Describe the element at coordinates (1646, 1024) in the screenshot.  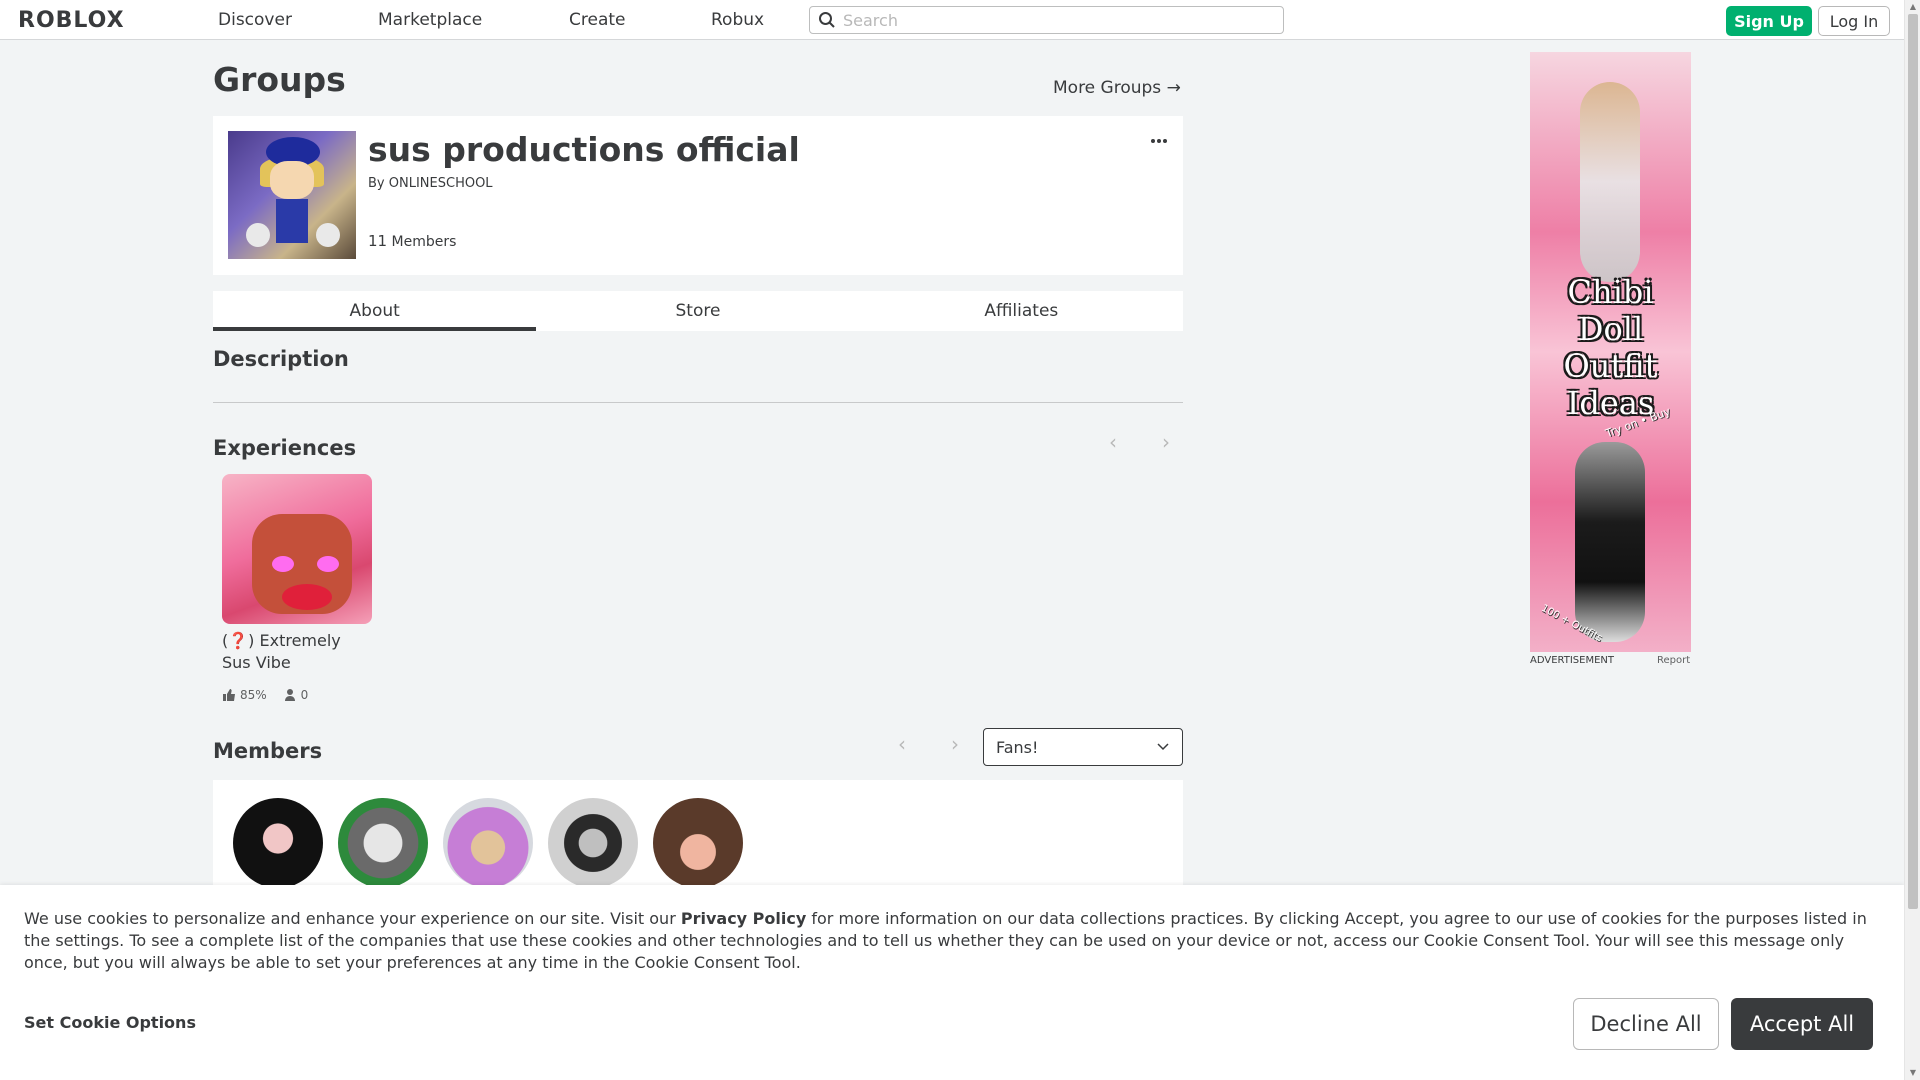
I see `decline-all-button: Decline All` at that location.